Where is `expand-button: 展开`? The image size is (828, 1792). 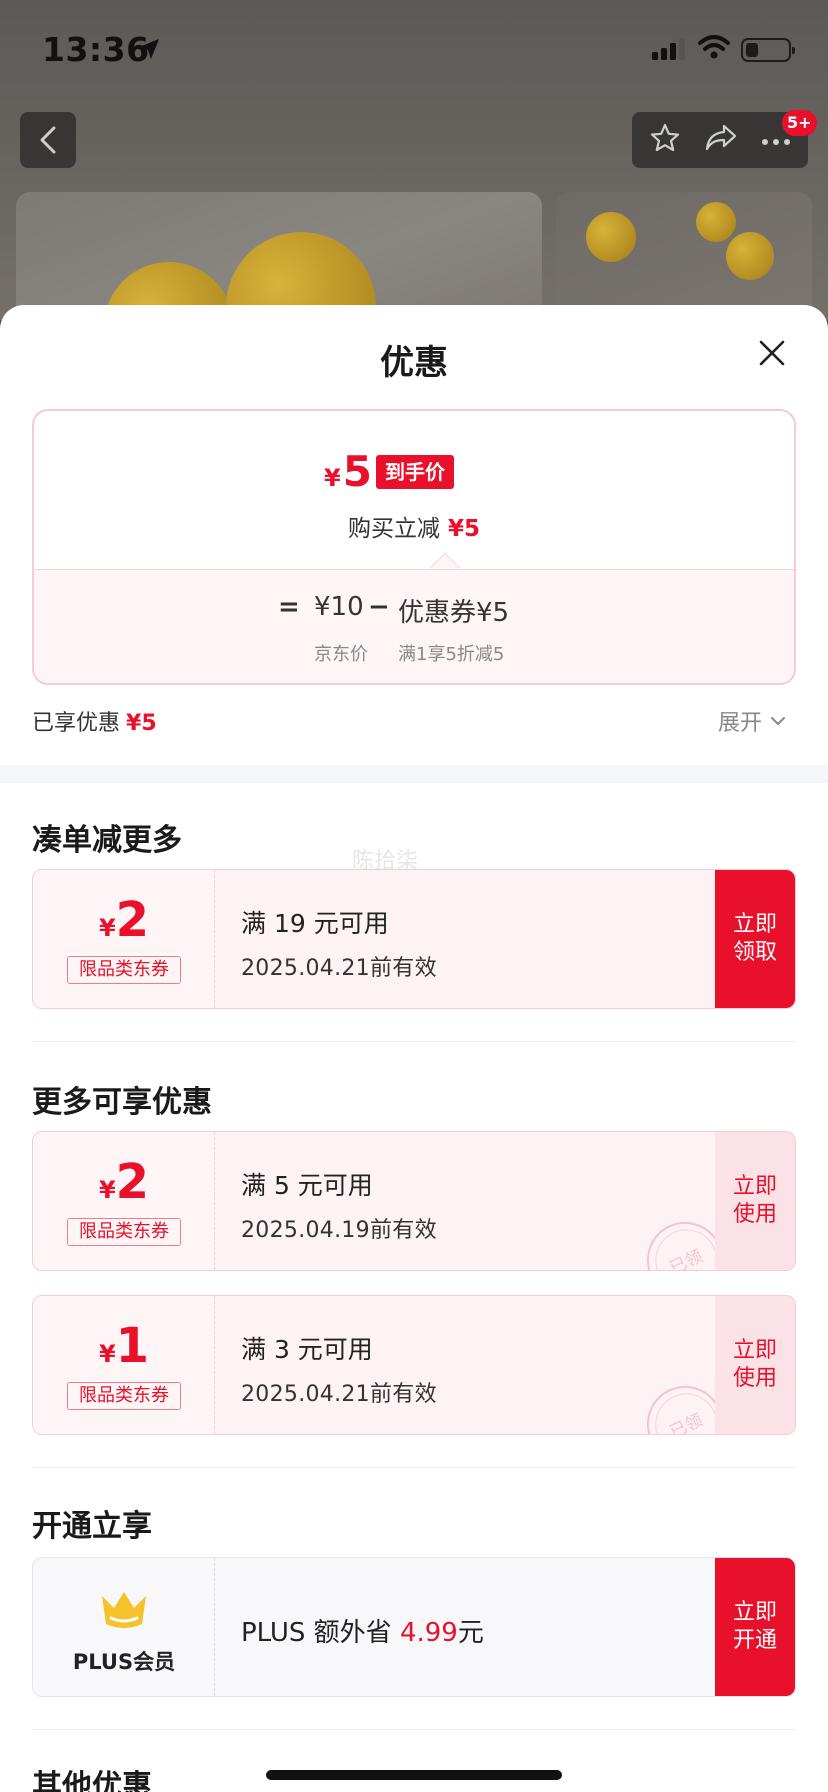 expand-button: 展开 is located at coordinates (752, 721).